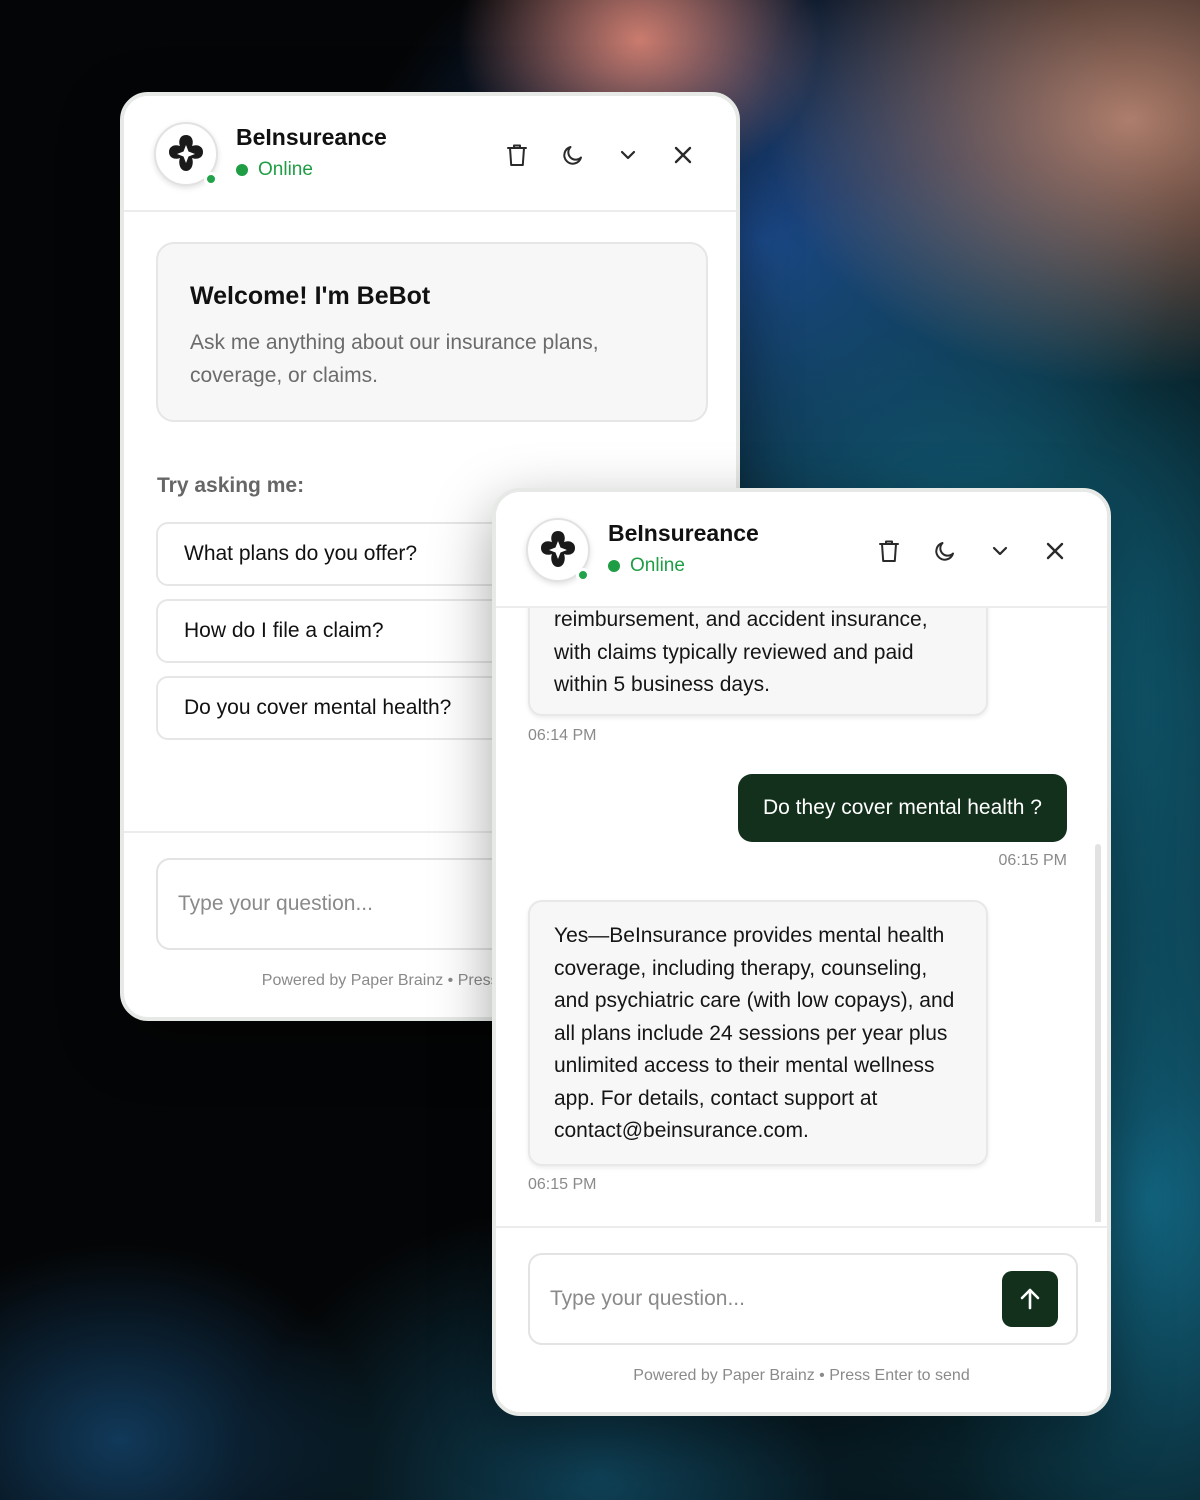 This screenshot has height=1500, width=1200. What do you see at coordinates (231, 485) in the screenshot?
I see `suggestions-label: Try asking me:` at bounding box center [231, 485].